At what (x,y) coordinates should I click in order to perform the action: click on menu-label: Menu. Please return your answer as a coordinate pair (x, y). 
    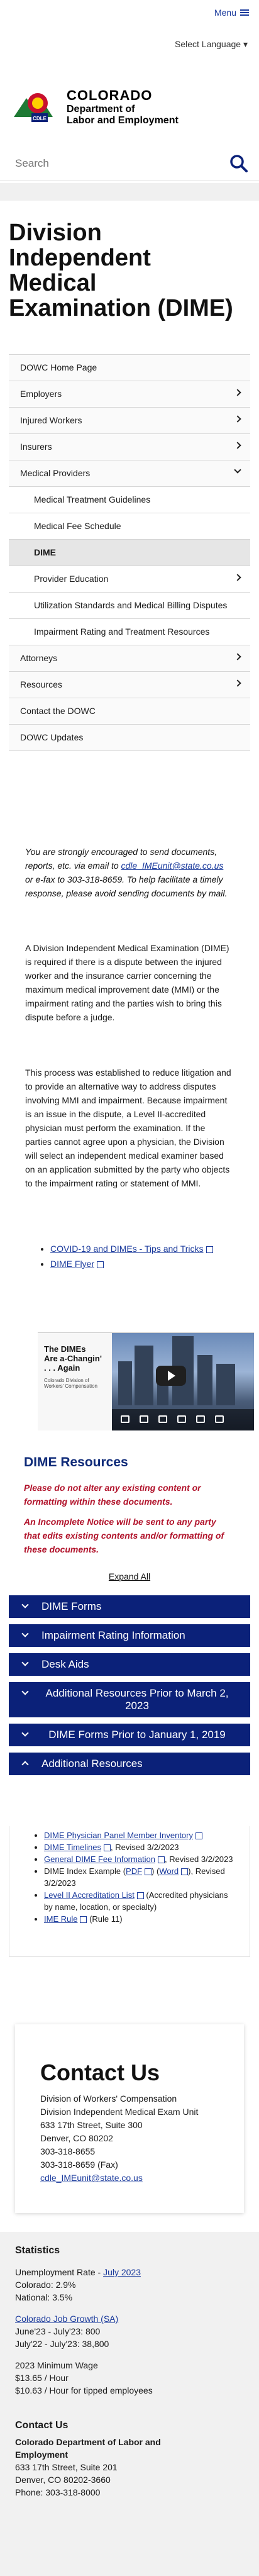
    Looking at the image, I should click on (225, 13).